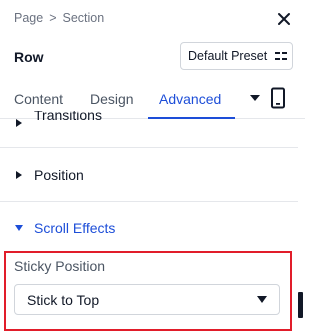 The width and height of the screenshot is (320, 332). I want to click on section-label: Transitions, so click(68, 117).